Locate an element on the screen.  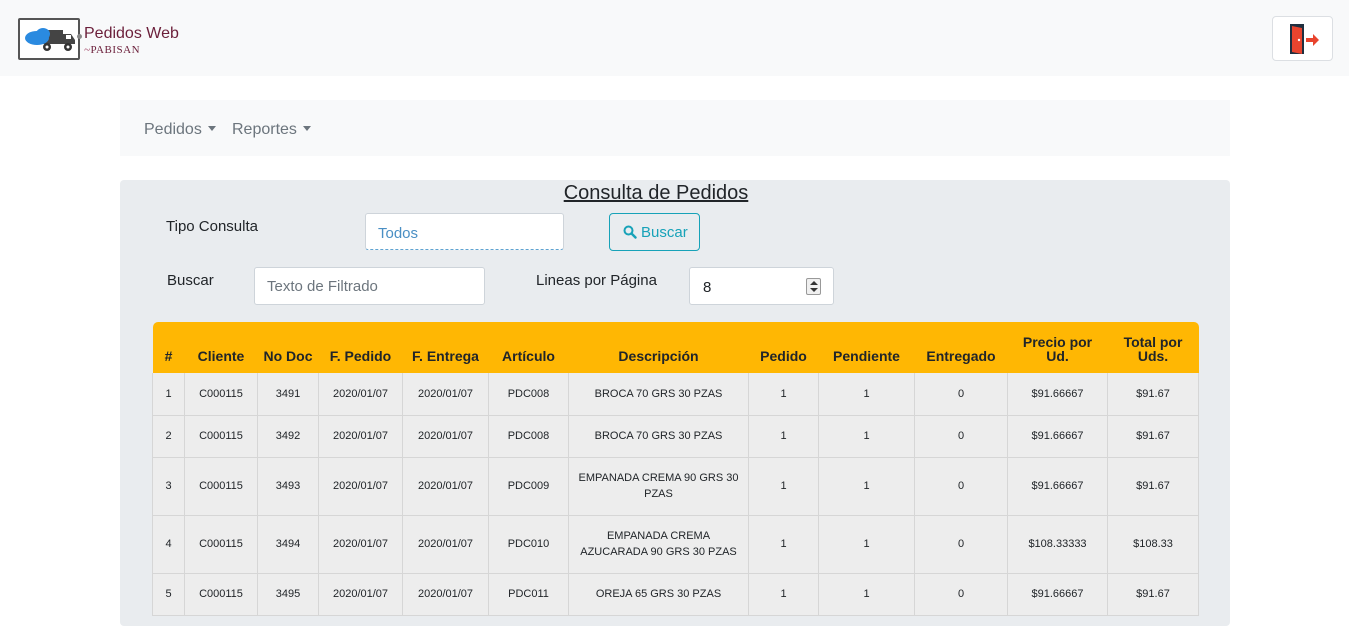
delivery-truck-icon is located at coordinates (49, 39).